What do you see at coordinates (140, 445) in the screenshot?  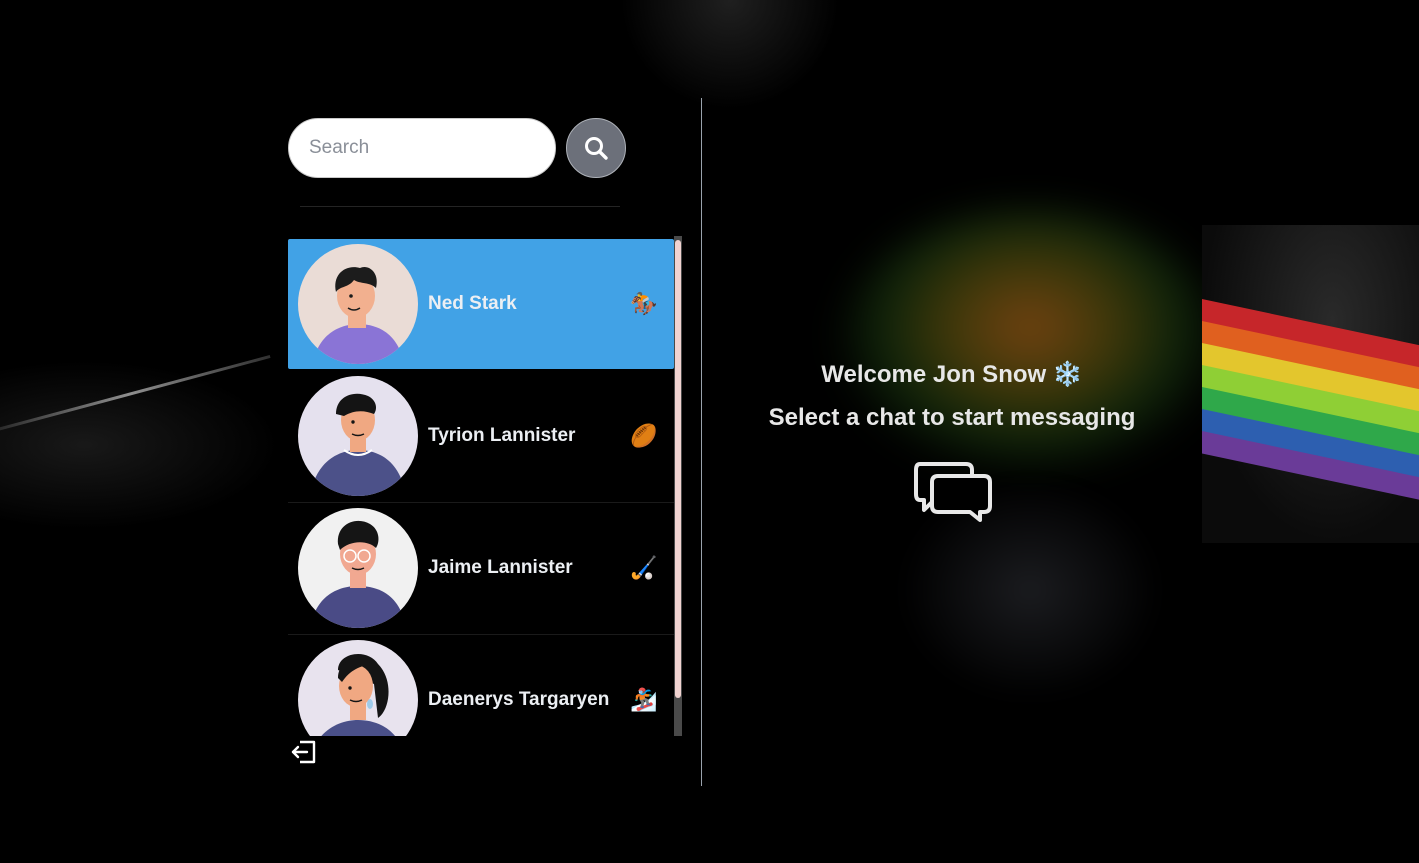 I see `background-texture-left` at bounding box center [140, 445].